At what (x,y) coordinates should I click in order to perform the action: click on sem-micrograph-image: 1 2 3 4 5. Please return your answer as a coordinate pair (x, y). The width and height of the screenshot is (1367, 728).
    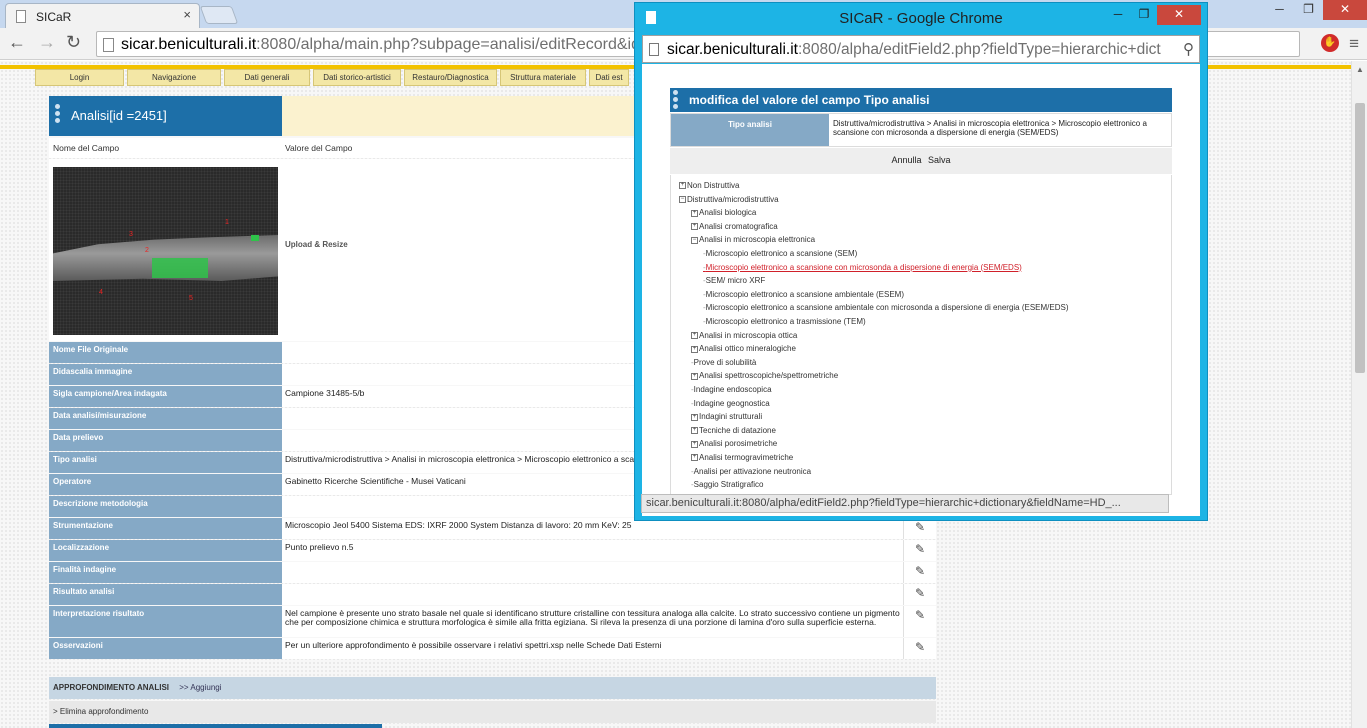
    Looking at the image, I should click on (165, 251).